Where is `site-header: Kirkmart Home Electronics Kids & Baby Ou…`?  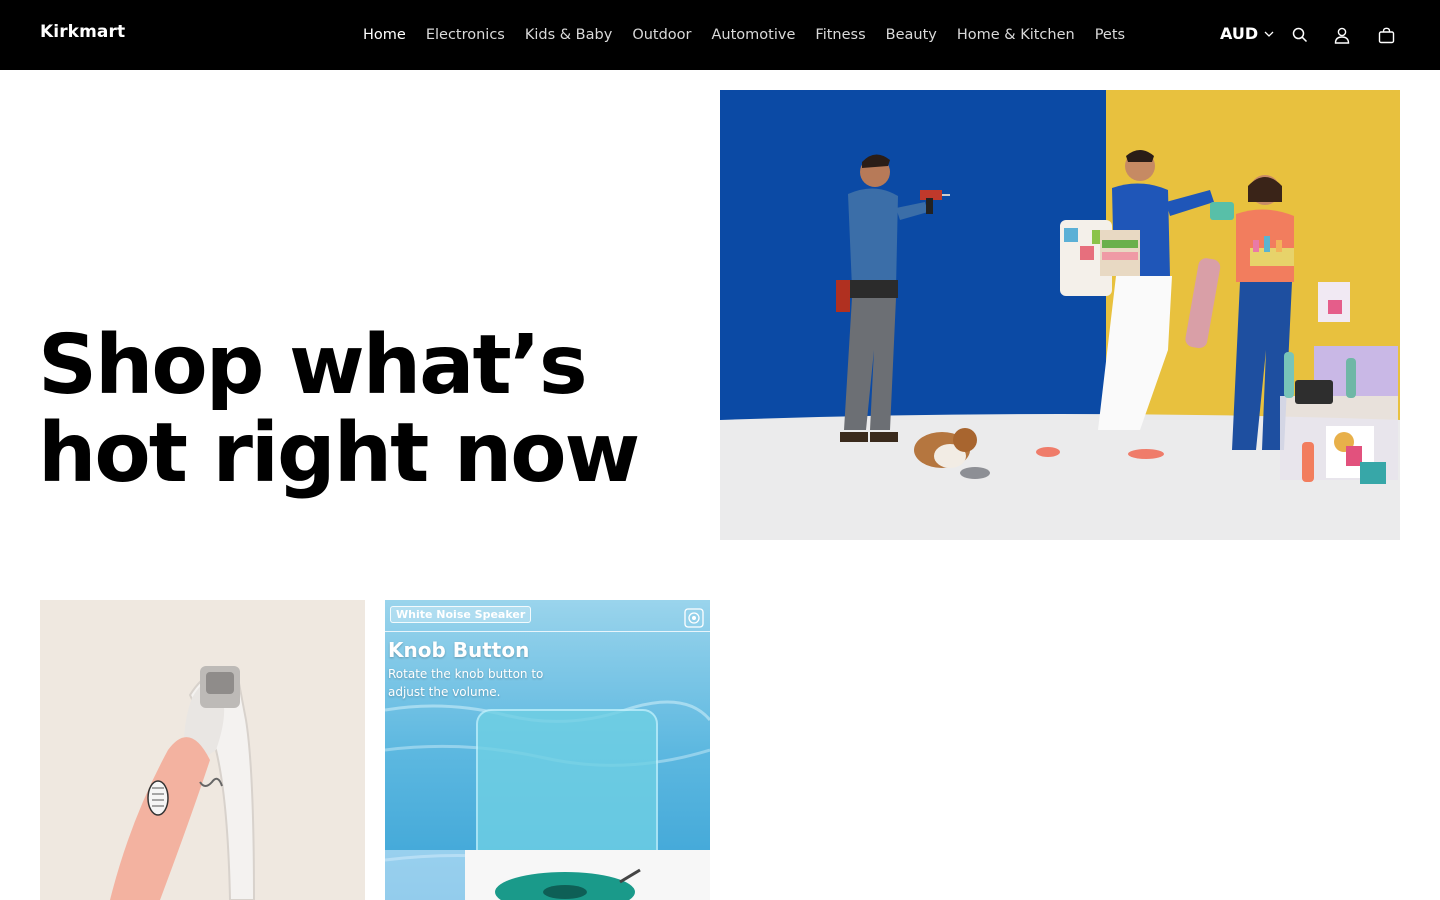
site-header: Kirkmart Home Electronics Kids & Baby Ou… is located at coordinates (720, 35).